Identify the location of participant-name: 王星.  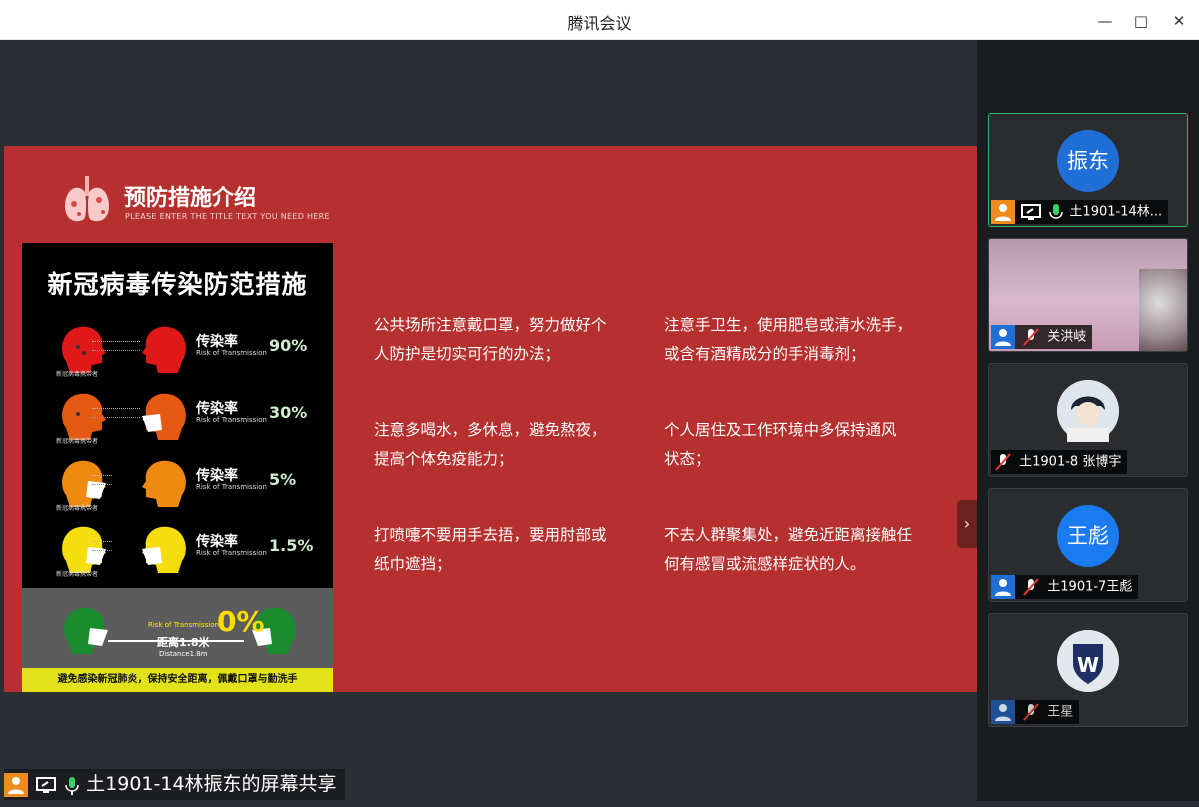
(1060, 712).